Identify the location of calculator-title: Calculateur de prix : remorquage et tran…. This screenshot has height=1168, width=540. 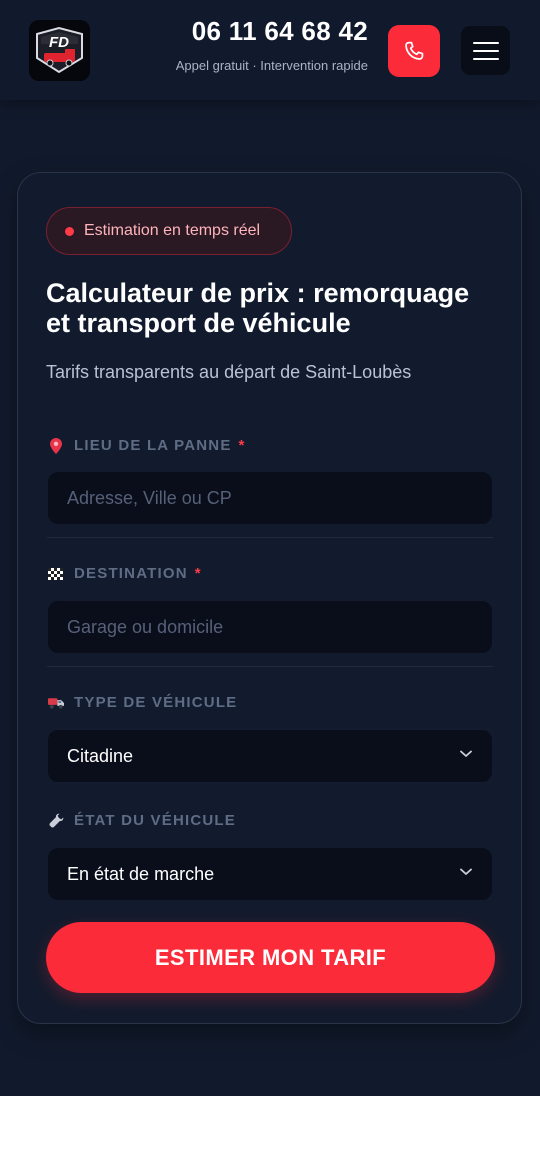
(258, 308).